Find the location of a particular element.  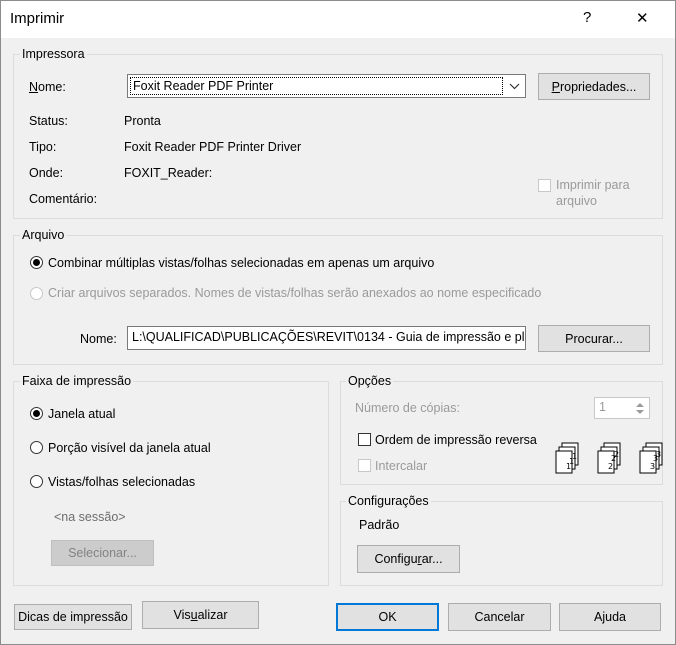

settings-group is located at coordinates (501, 543).